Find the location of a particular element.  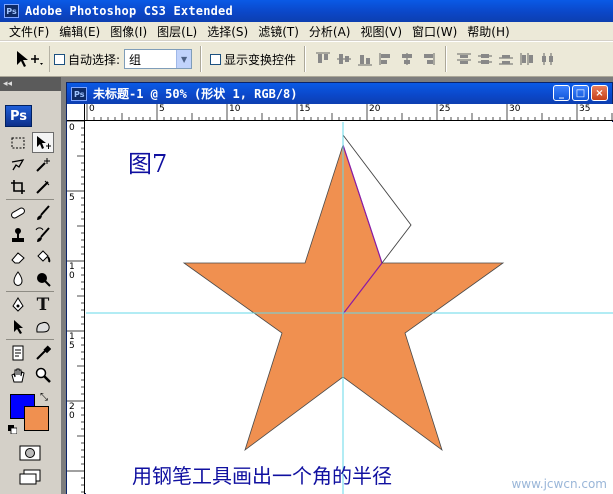

menu-edit: 编辑(E) is located at coordinates (79, 31).